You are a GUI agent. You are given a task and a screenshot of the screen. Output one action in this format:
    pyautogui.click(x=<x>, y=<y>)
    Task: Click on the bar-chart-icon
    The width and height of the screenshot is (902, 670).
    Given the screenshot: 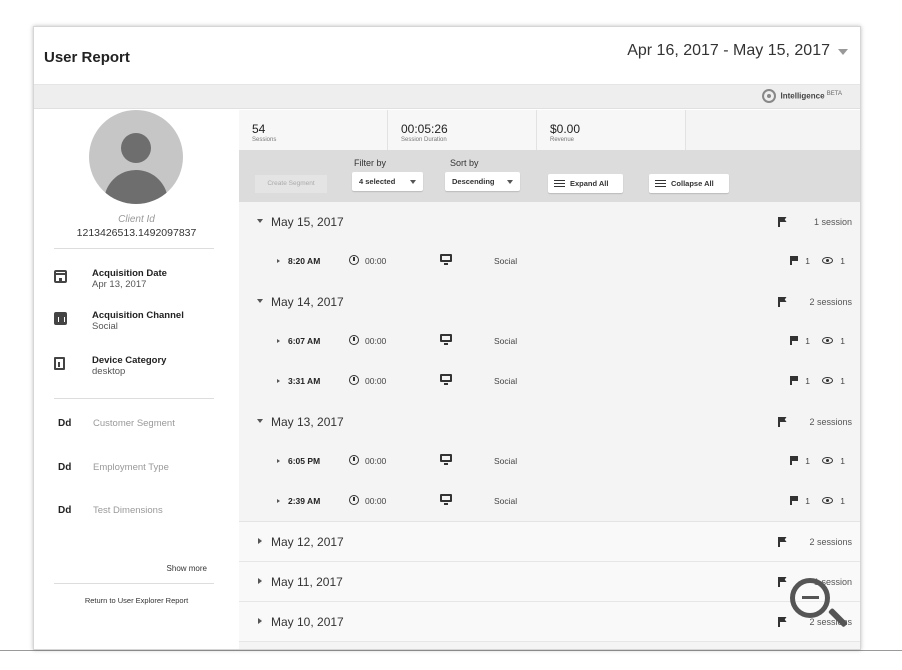 What is the action you would take?
    pyautogui.click(x=60, y=318)
    